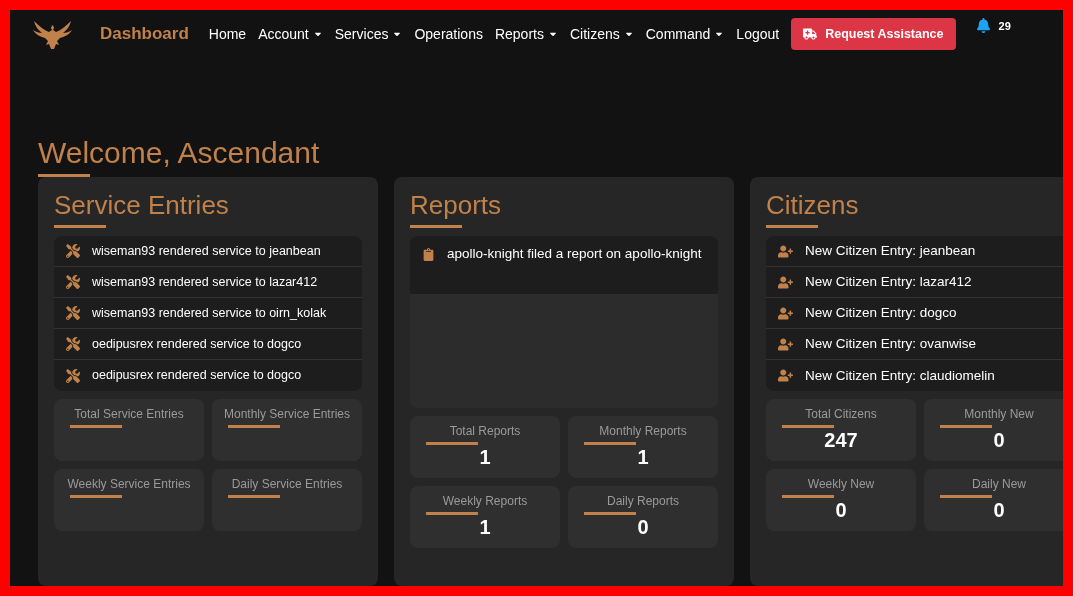  Describe the element at coordinates (881, 313) in the screenshot. I see `activity-text: New Citizen Entry: dogco` at that location.